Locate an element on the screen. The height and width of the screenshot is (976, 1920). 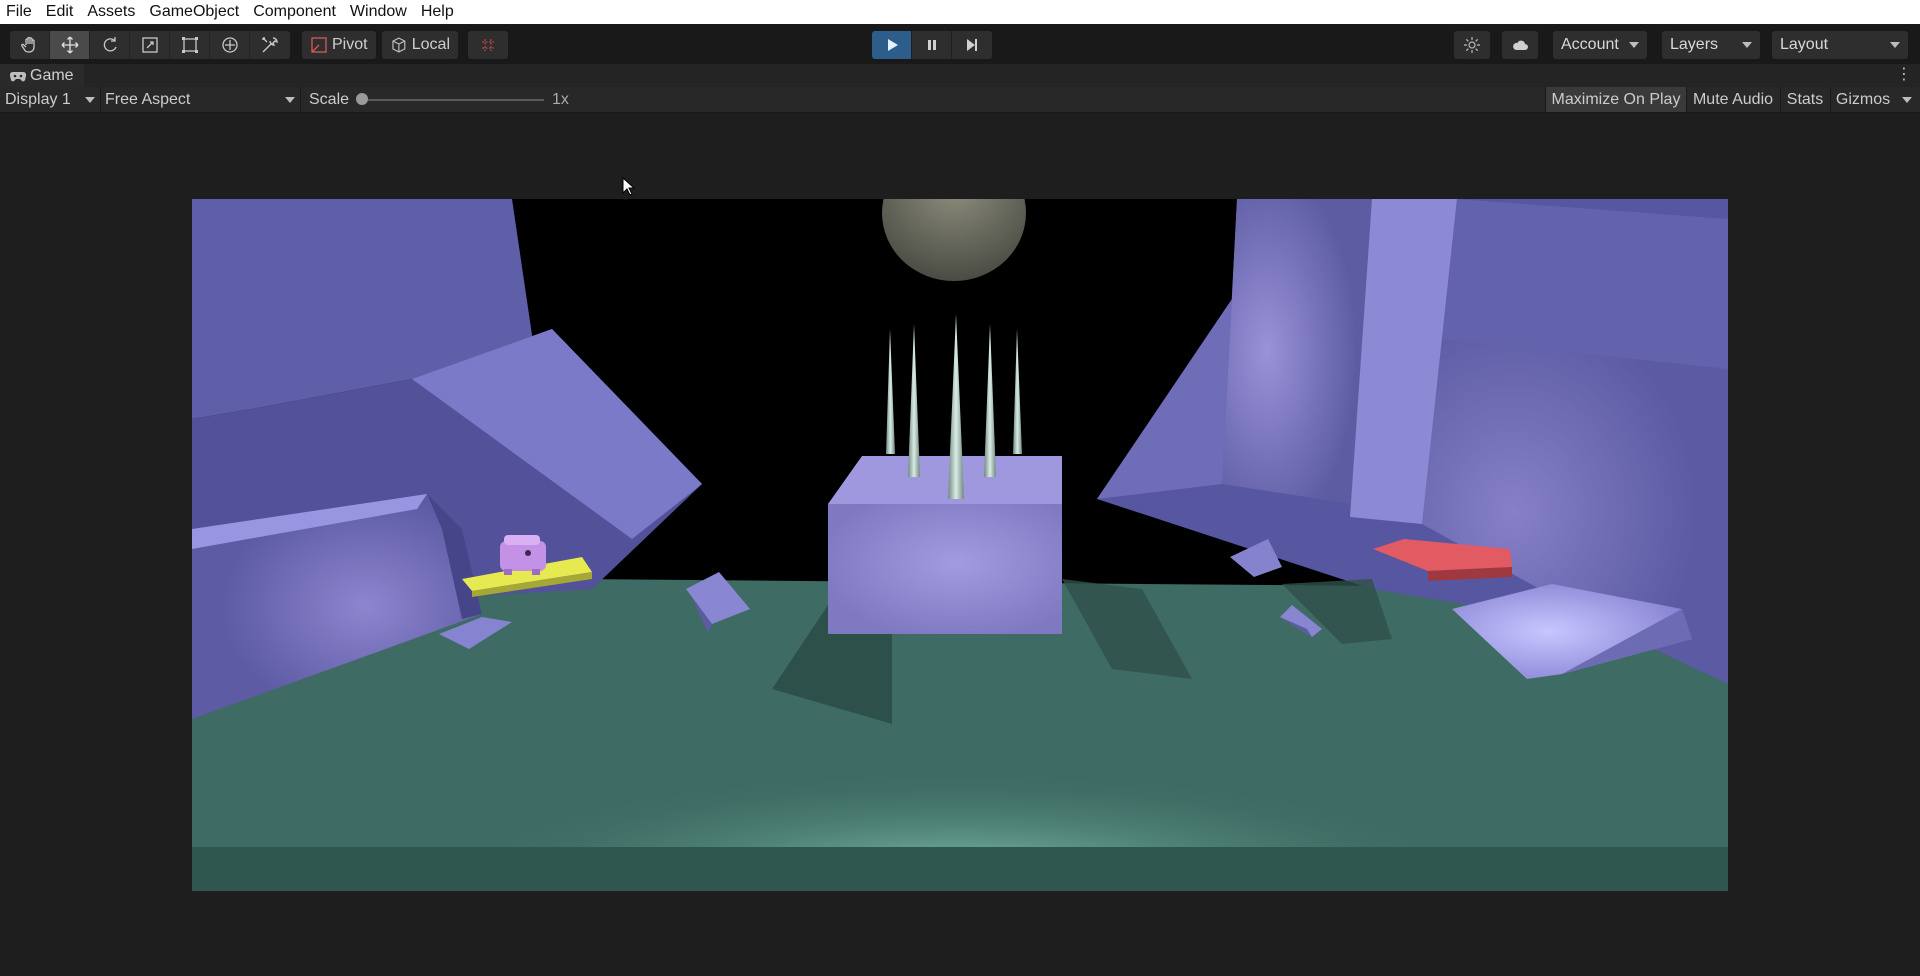
transform-tool-button is located at coordinates (230, 45).